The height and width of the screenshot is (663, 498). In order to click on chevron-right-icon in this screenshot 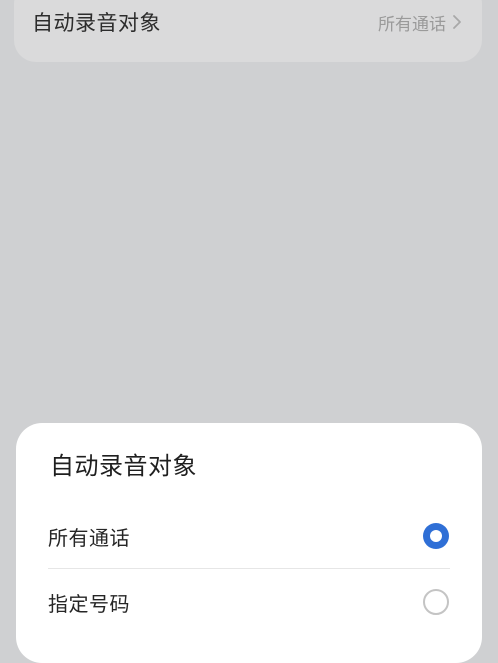, I will do `click(457, 22)`.